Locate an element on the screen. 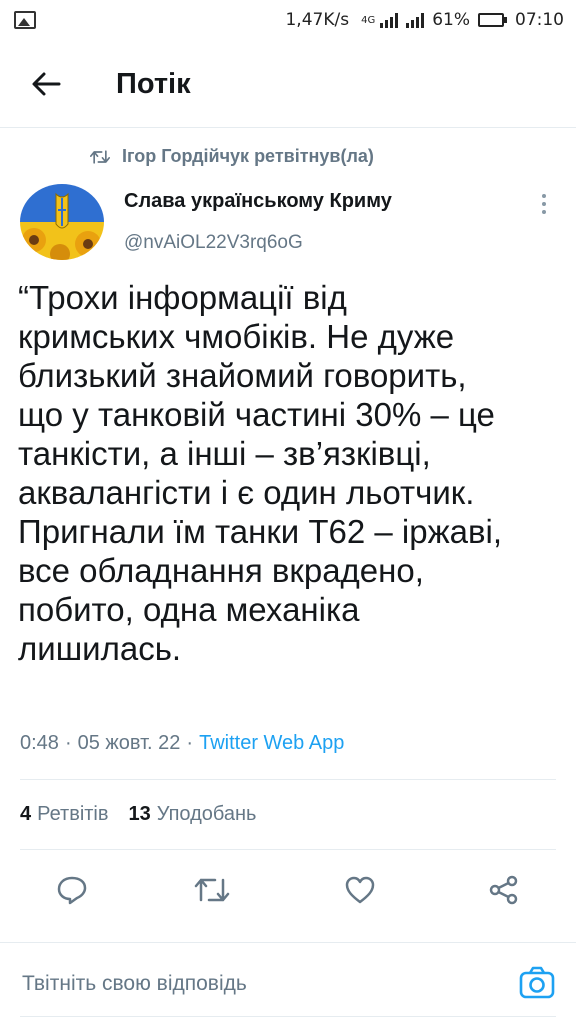 This screenshot has height=1024, width=576. author-handle: @nvAiOL22V3rq6oG is located at coordinates (213, 243).